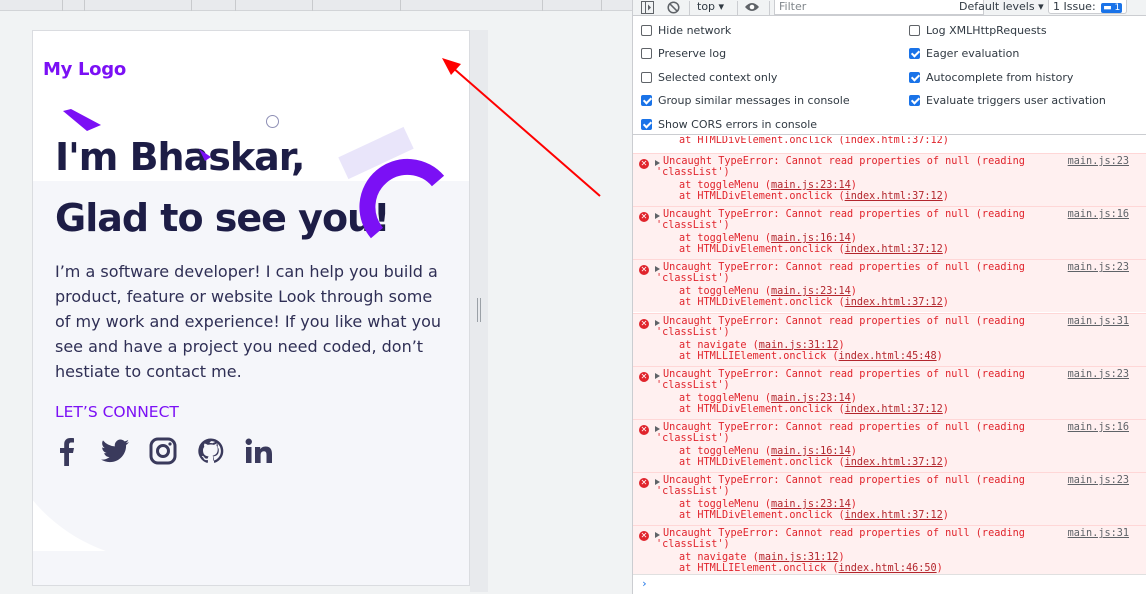  I want to click on clear-console-icon, so click(673, 8).